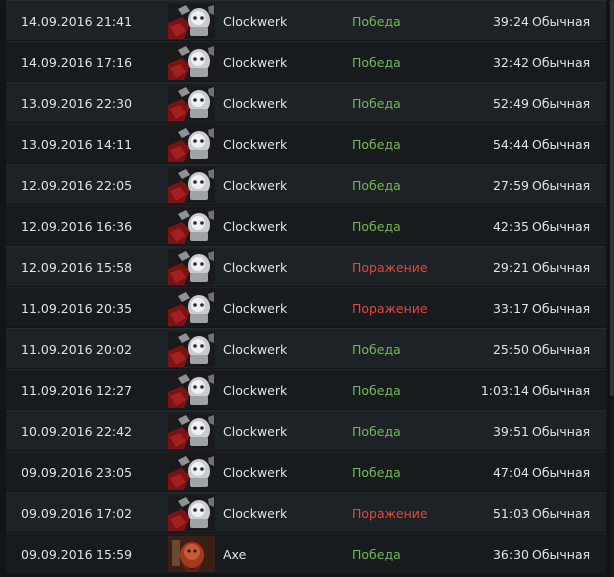  I want to click on match-row: 09.09.2016 15:59 Axe Победа 36:30 Обычная, so click(306, 553).